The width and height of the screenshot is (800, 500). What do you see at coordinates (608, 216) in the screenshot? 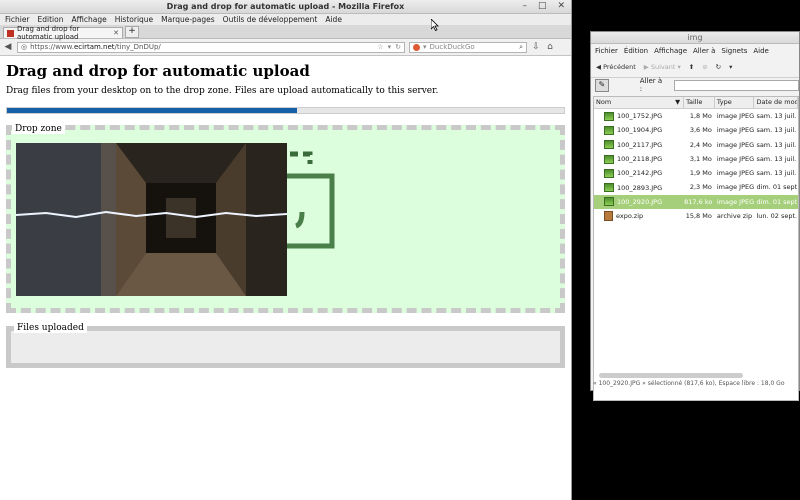
I see `archive-file-icon` at bounding box center [608, 216].